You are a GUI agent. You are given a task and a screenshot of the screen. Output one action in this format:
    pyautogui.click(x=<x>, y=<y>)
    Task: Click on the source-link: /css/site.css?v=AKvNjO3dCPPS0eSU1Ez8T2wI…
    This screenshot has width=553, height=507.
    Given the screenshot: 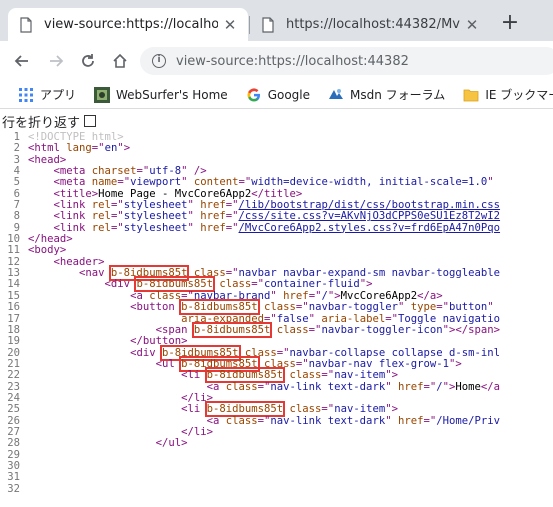 What is the action you would take?
    pyautogui.click(x=370, y=216)
    